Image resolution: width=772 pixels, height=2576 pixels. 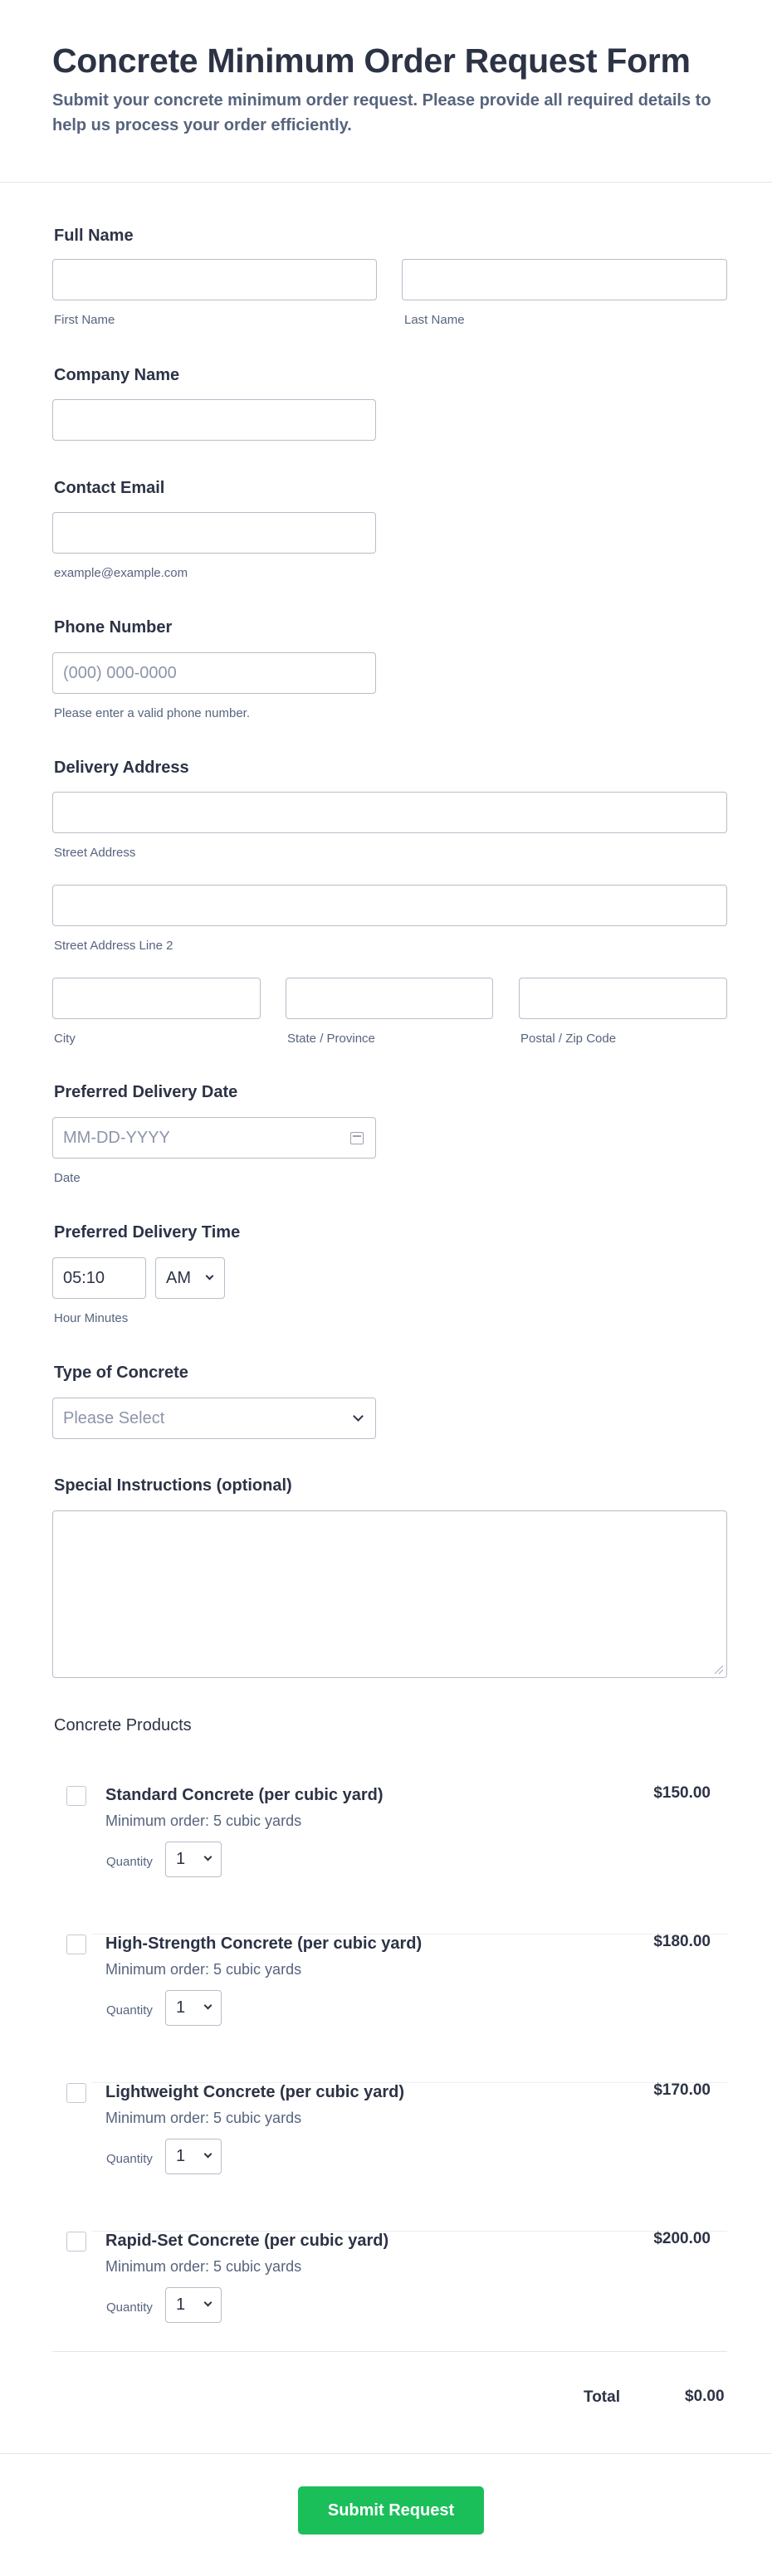 I want to click on full-name-label: Full Name, so click(x=94, y=236).